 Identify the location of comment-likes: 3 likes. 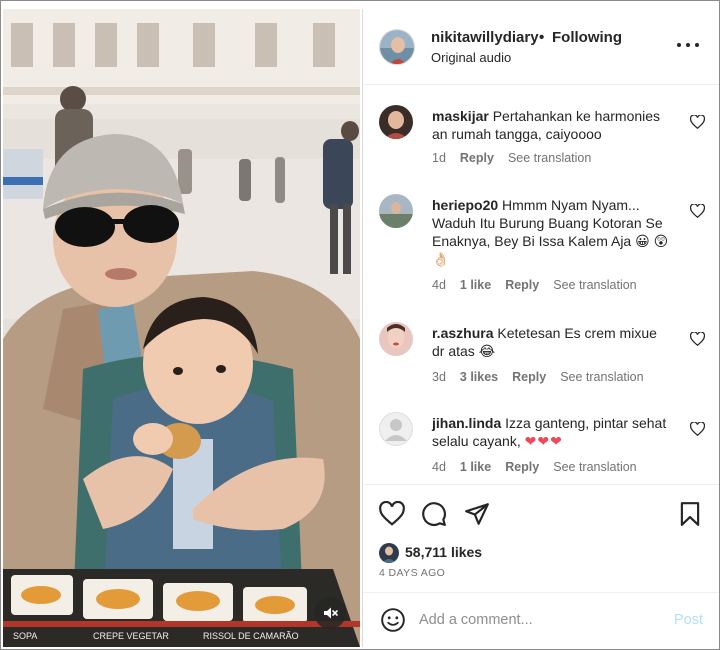
(479, 377).